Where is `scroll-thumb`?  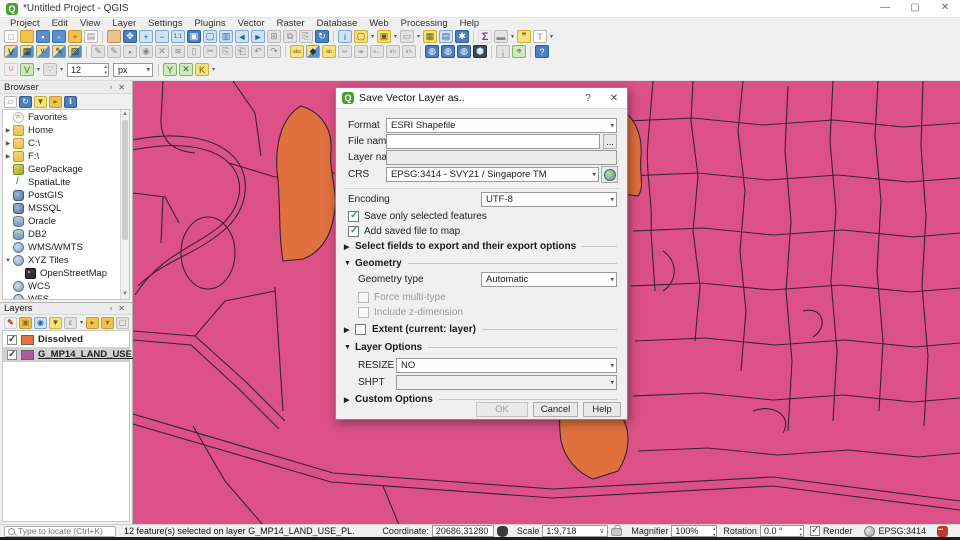 scroll-thumb is located at coordinates (125, 180).